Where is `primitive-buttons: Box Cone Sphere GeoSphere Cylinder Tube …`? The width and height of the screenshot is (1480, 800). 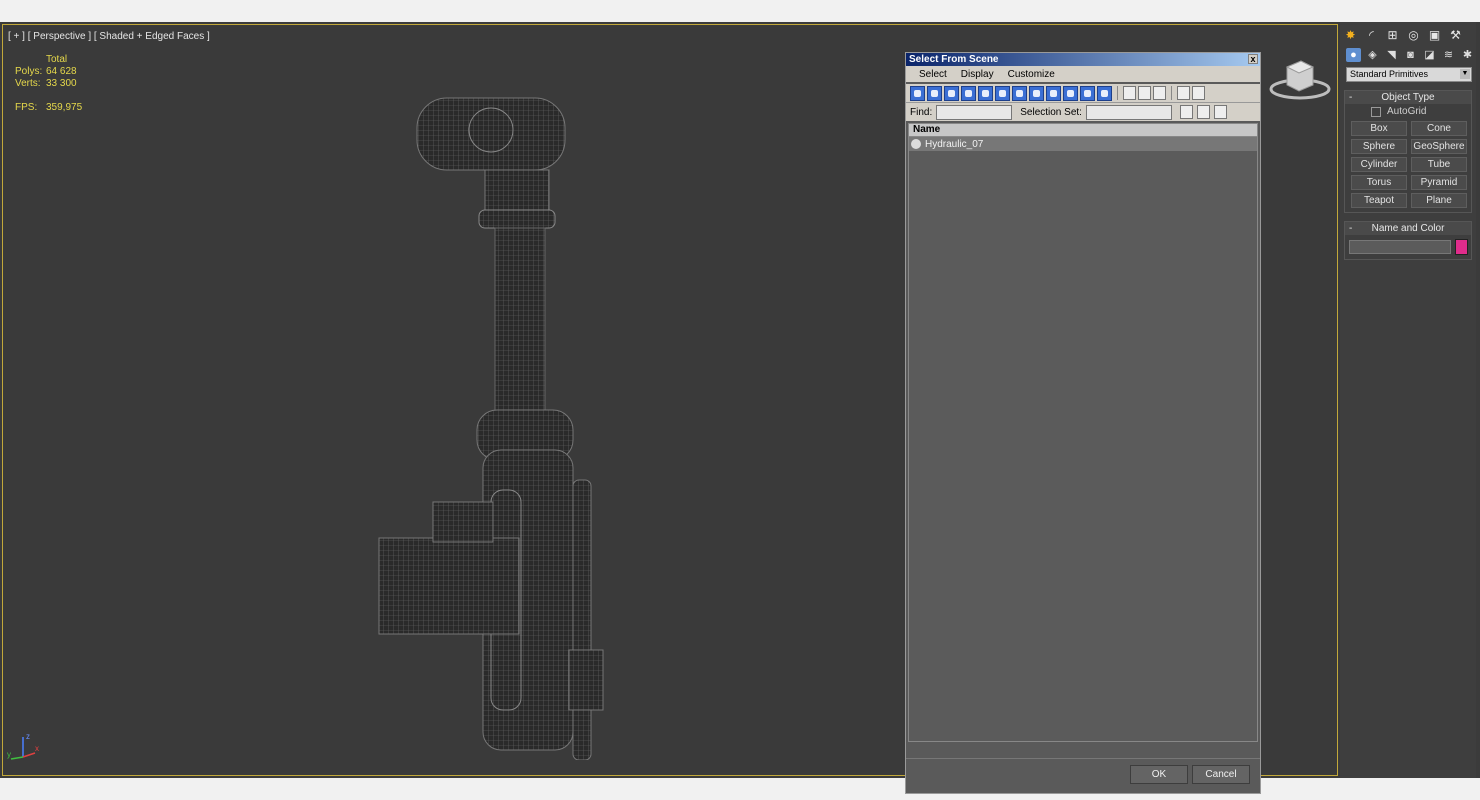 primitive-buttons: Box Cone Sphere GeoSphere Cylinder Tube … is located at coordinates (1408, 162).